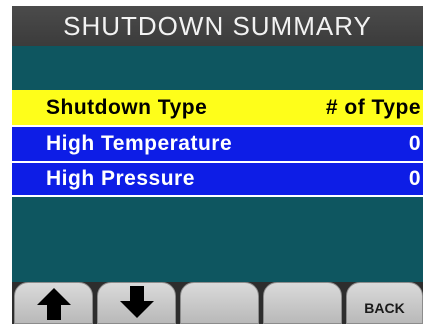  I want to click on table-row: High Temperature 0, so click(217, 143).